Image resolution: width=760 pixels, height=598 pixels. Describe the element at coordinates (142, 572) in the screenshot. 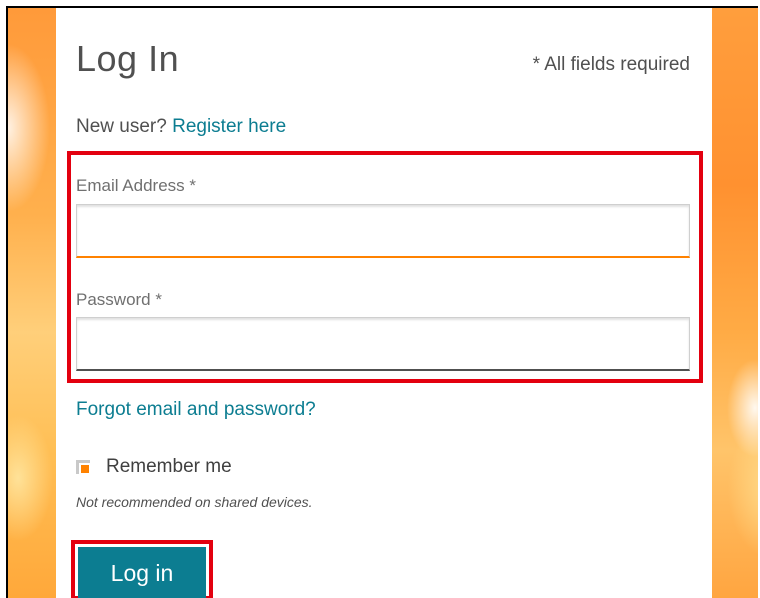

I see `login-button: Log in` at that location.